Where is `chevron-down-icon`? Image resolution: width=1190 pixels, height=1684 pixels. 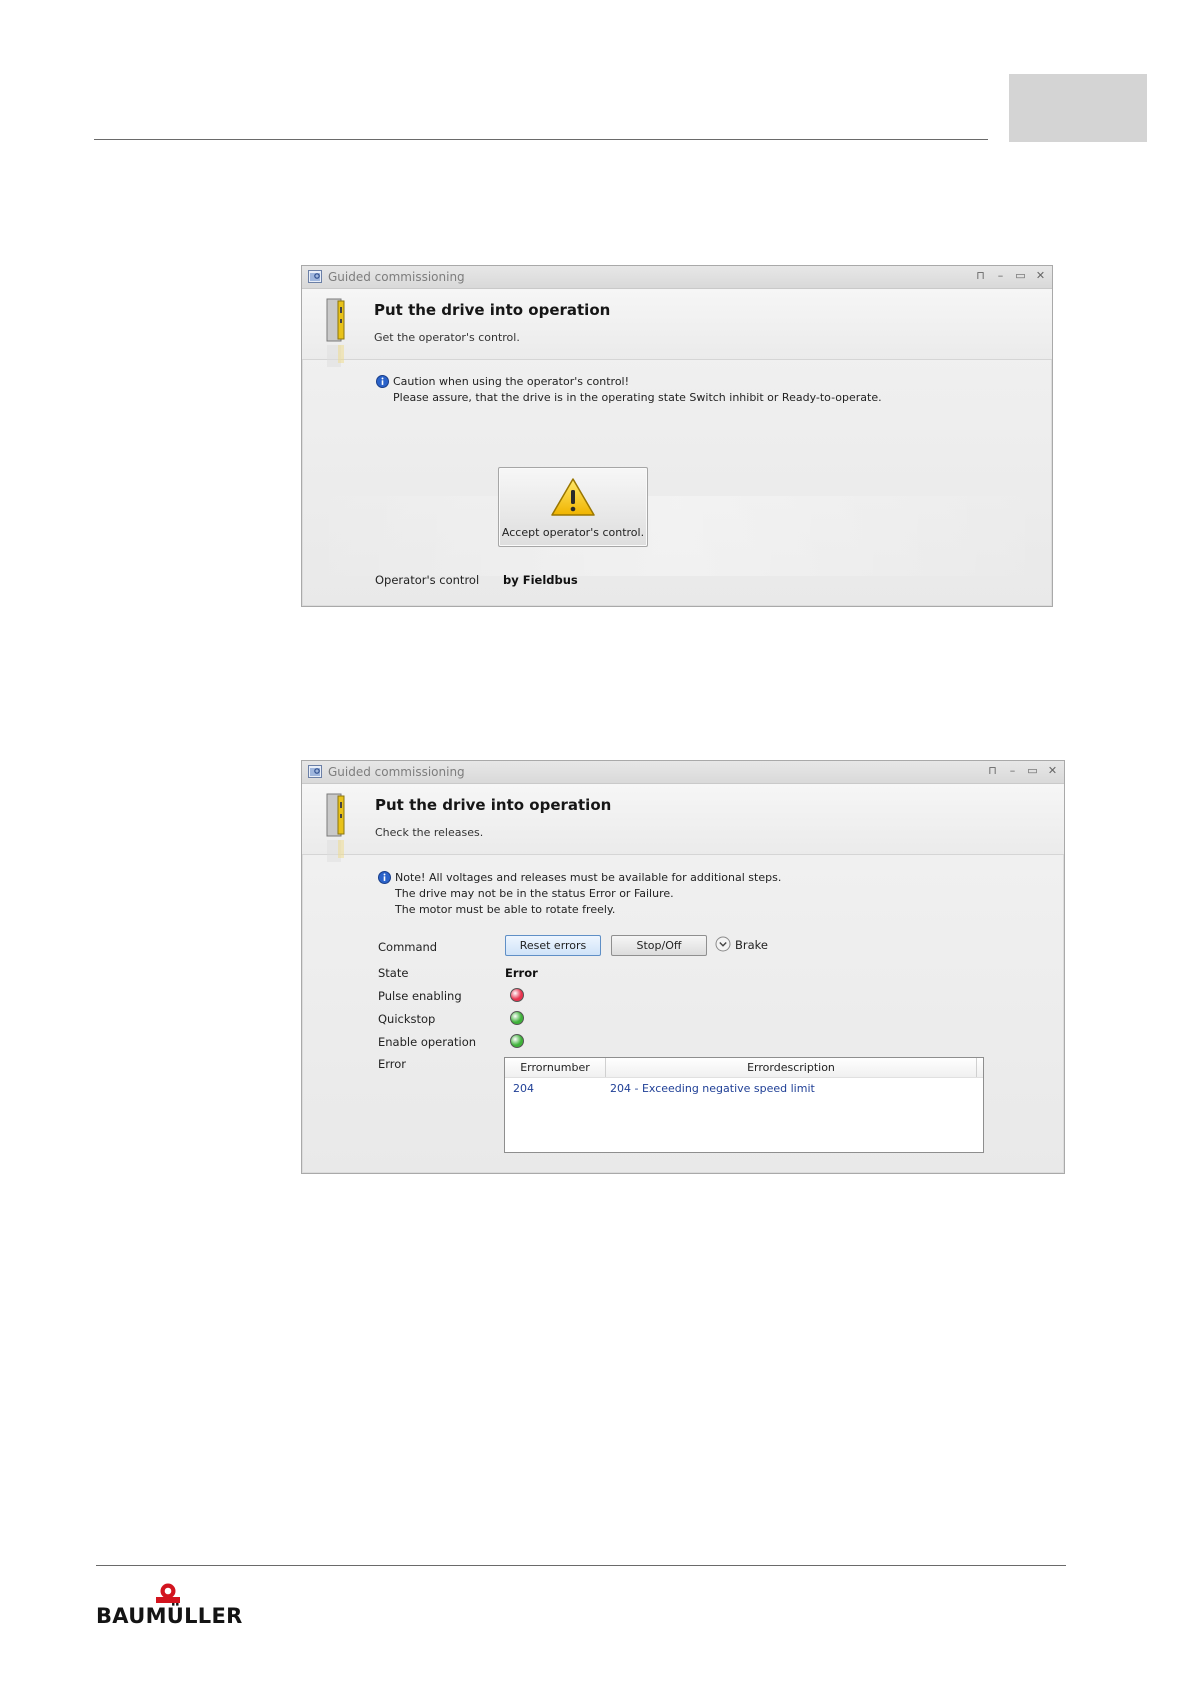 chevron-down-icon is located at coordinates (723, 944).